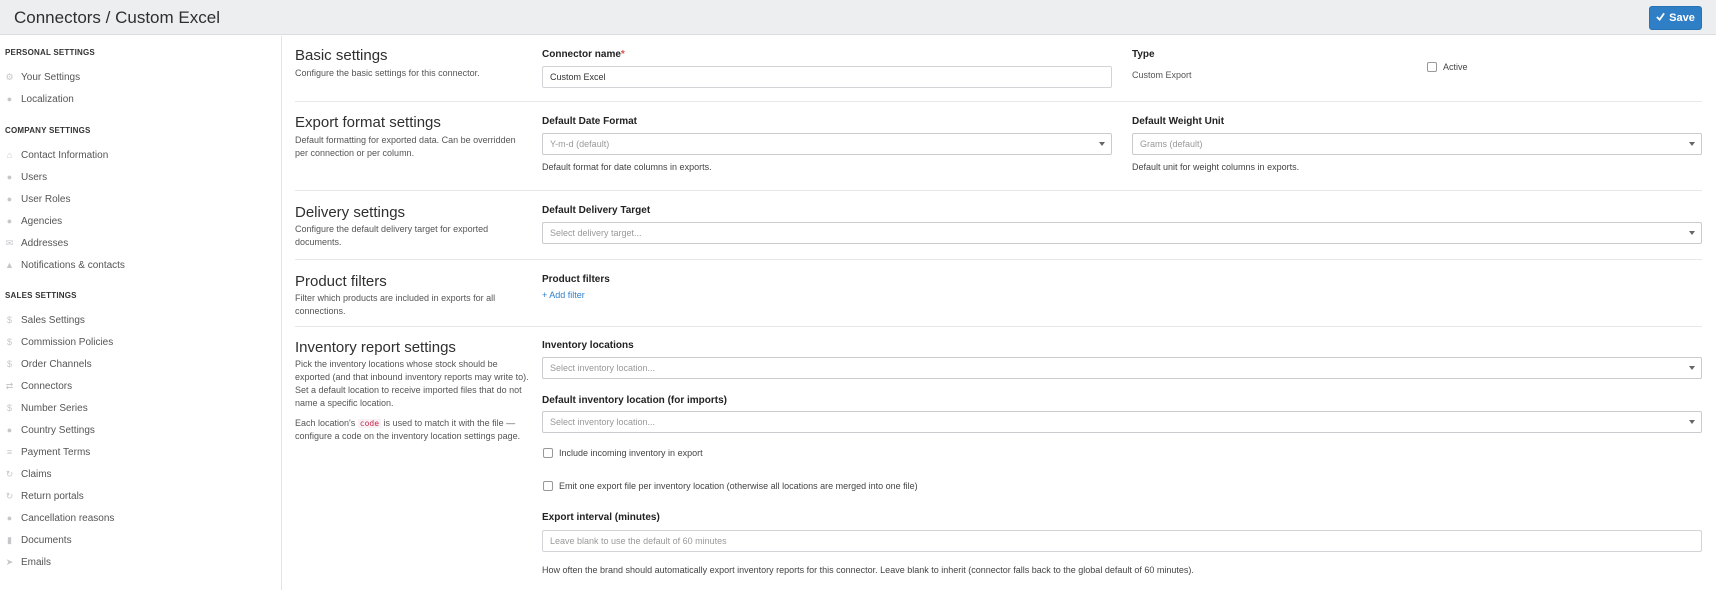 This screenshot has height=590, width=1716. I want to click on sidebar-item-localization: ● Localization, so click(39, 99).